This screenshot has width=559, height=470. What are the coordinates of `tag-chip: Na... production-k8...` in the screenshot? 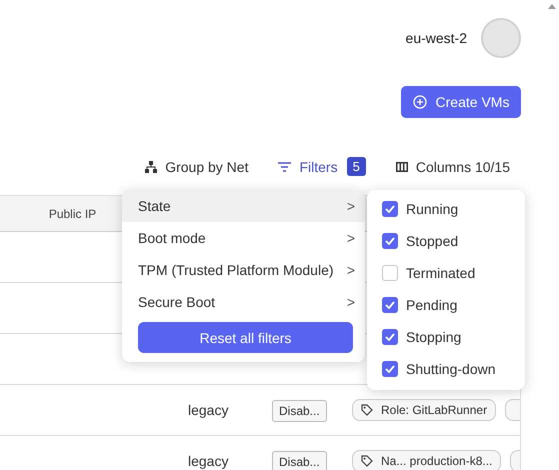 It's located at (427, 460).